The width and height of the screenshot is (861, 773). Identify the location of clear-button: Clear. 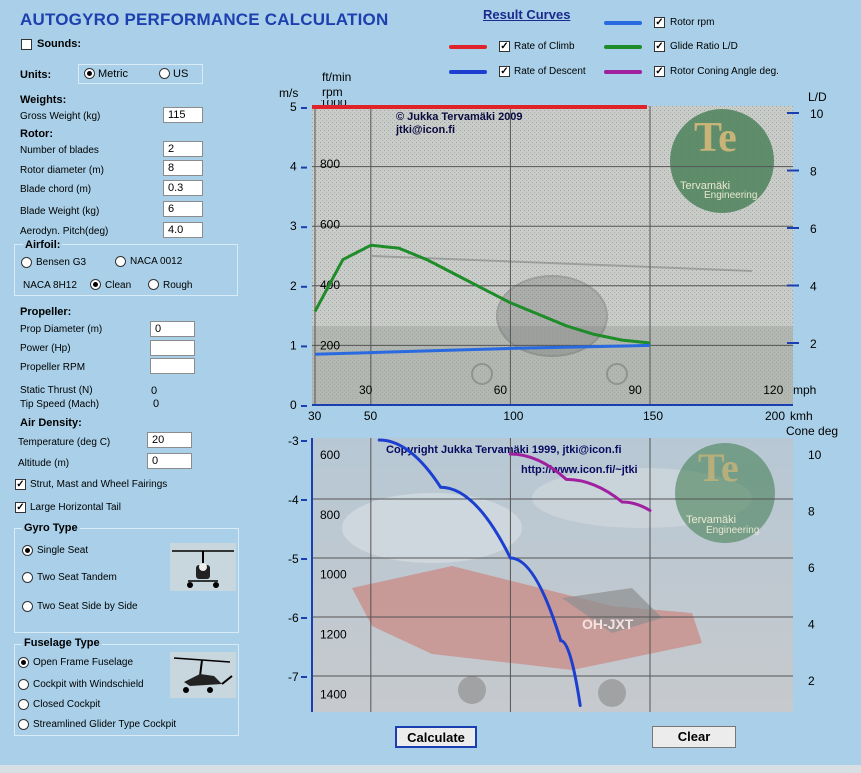
(694, 737).